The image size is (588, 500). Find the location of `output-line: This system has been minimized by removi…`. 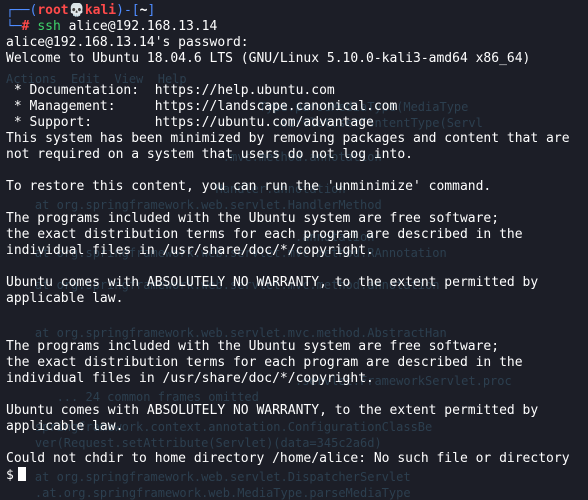

output-line: This system has been minimized by removi… is located at coordinates (288, 138).